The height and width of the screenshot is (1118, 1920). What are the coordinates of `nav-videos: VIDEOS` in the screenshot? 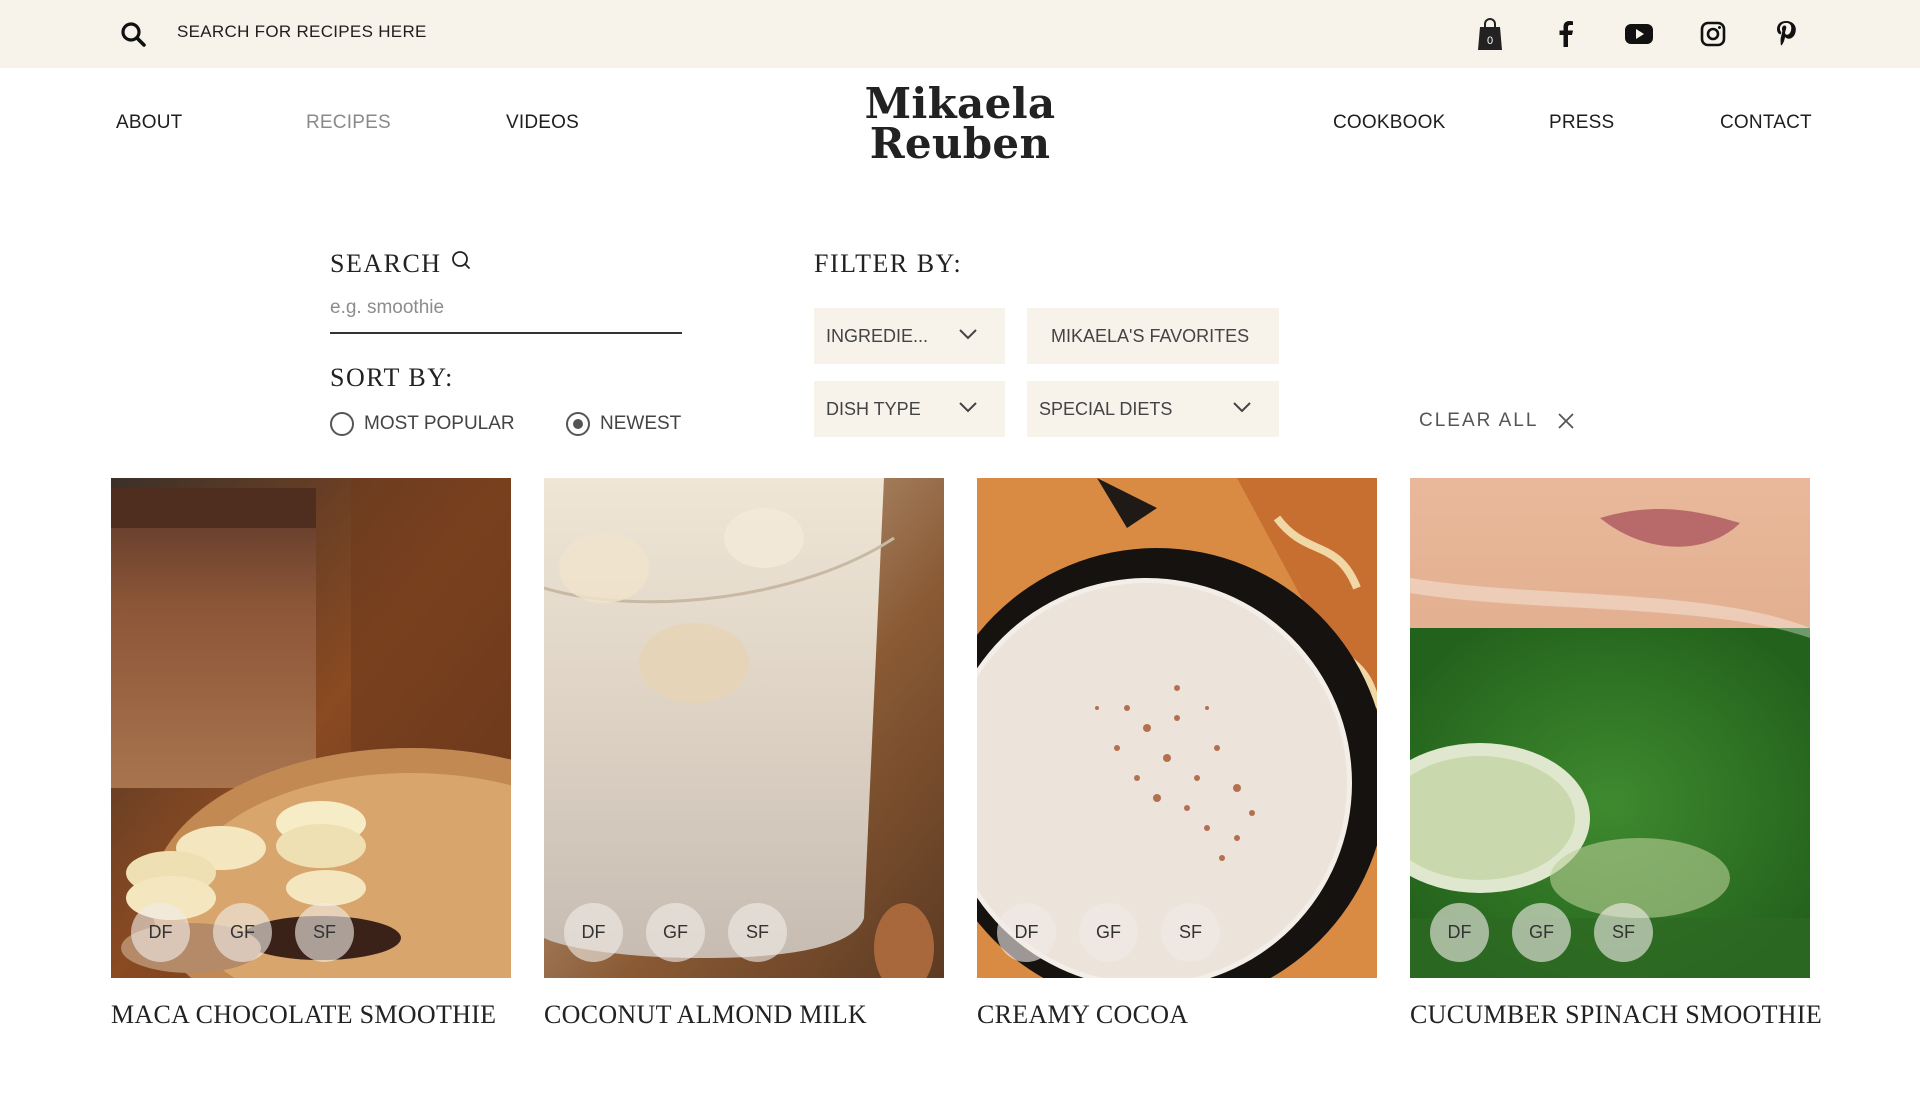 It's located at (542, 123).